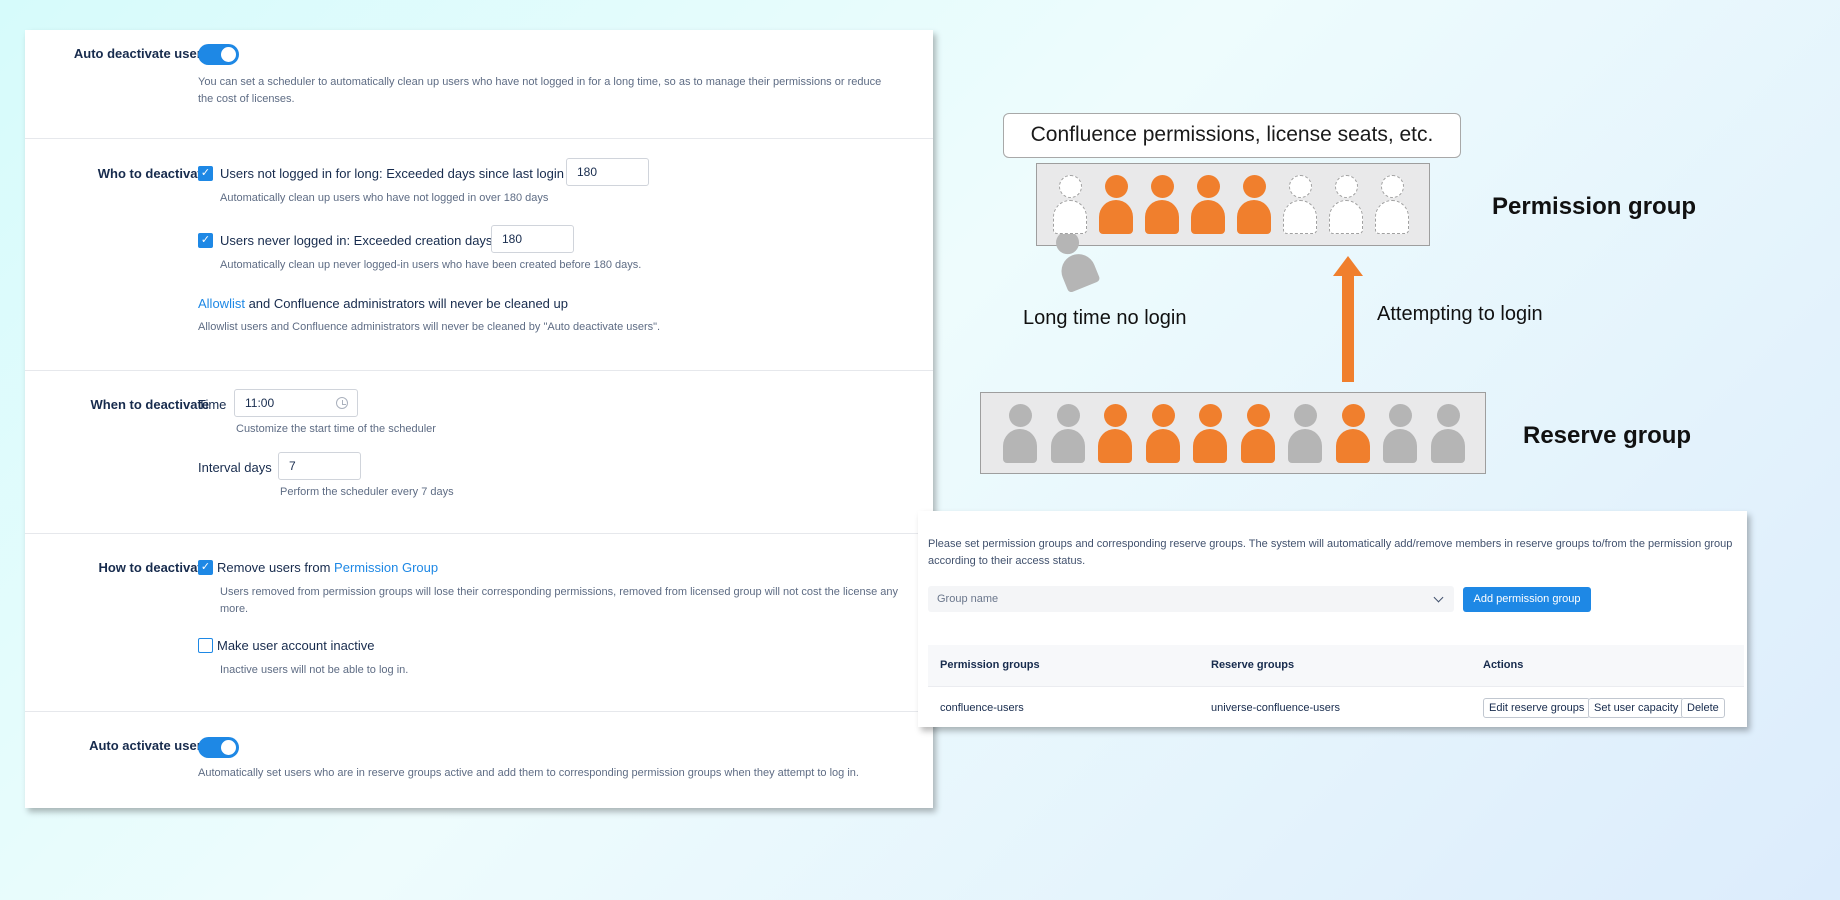 The height and width of the screenshot is (900, 1840). What do you see at coordinates (1607, 435) in the screenshot?
I see `reserve-group-label: Reserve group` at bounding box center [1607, 435].